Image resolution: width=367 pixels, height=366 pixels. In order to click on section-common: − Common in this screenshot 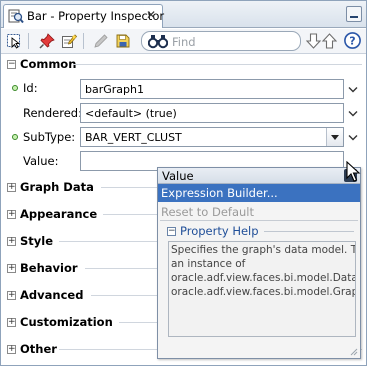, I will do `click(184, 65)`.